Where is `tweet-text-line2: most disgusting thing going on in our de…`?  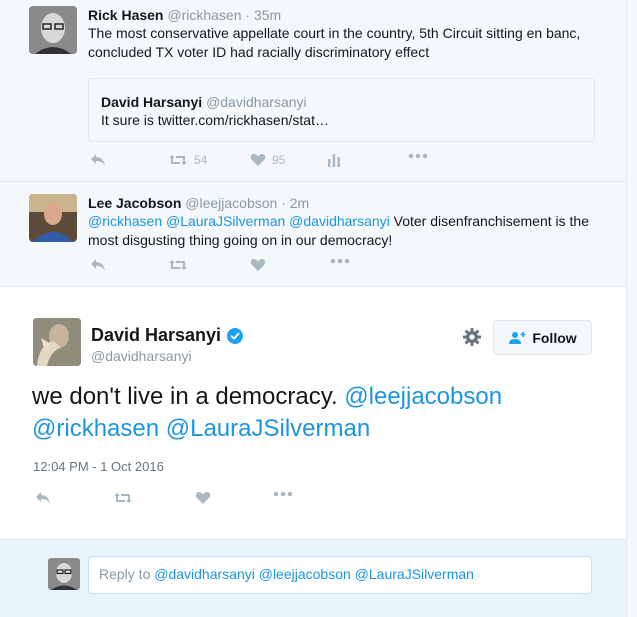
tweet-text-line2: most disgusting thing going on in our de… is located at coordinates (240, 240).